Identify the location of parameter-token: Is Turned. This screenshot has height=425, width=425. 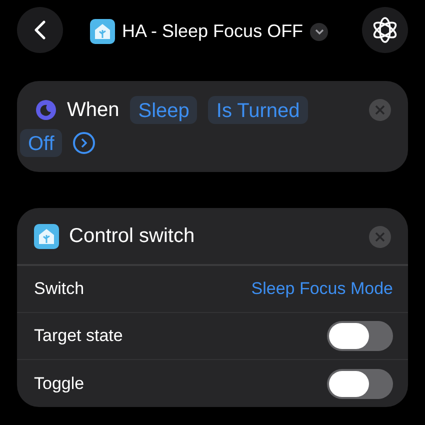
(258, 110).